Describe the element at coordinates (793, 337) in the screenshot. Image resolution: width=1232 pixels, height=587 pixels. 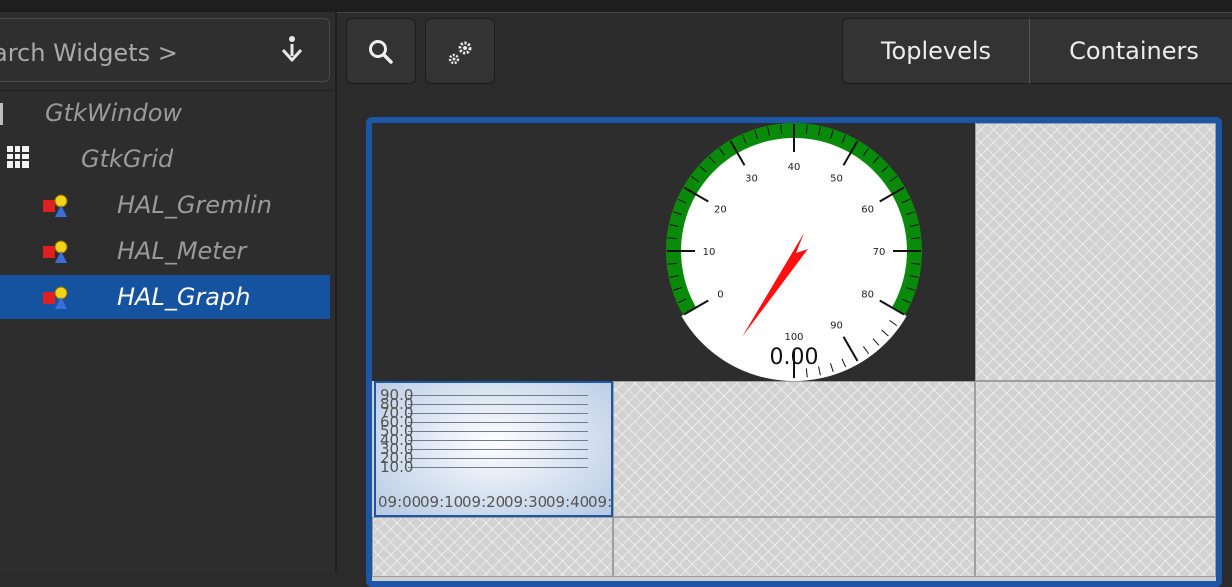
I see `meter-tick-label: 100` at that location.